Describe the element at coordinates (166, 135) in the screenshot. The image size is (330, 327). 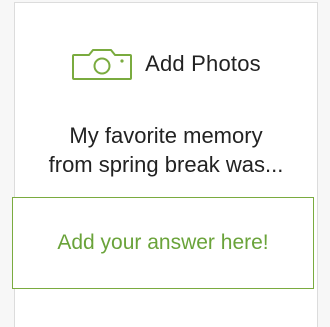
I see `prompt-line-1: My favorite memory` at that location.